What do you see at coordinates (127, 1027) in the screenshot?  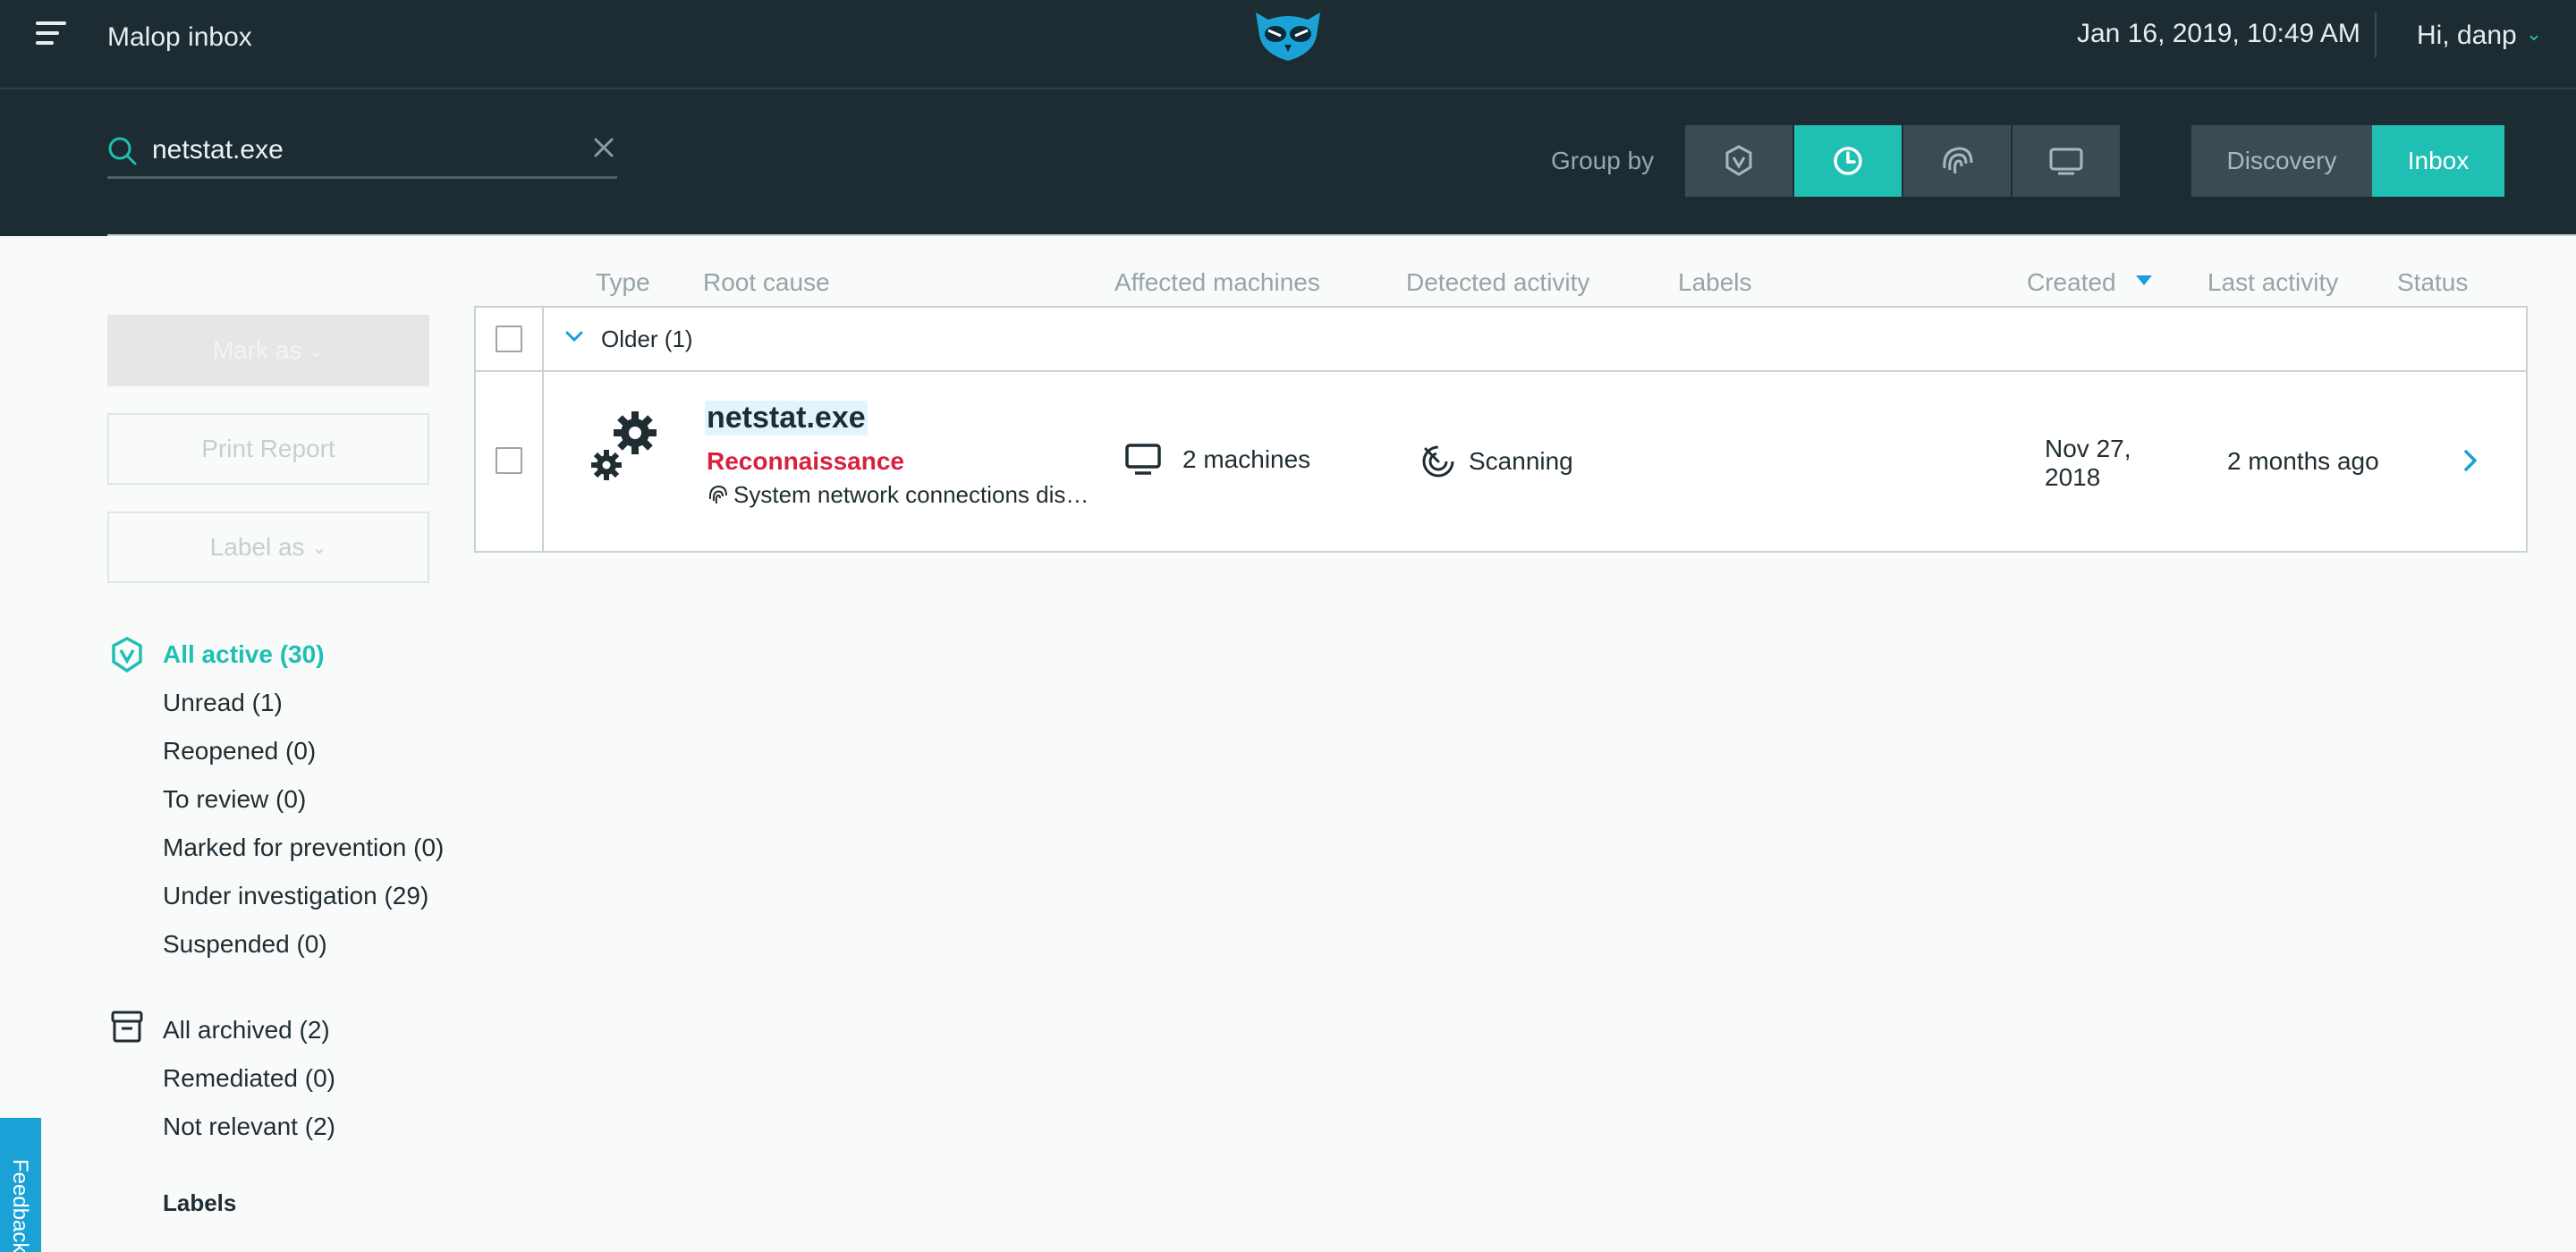 I see `archive-box-icon` at bounding box center [127, 1027].